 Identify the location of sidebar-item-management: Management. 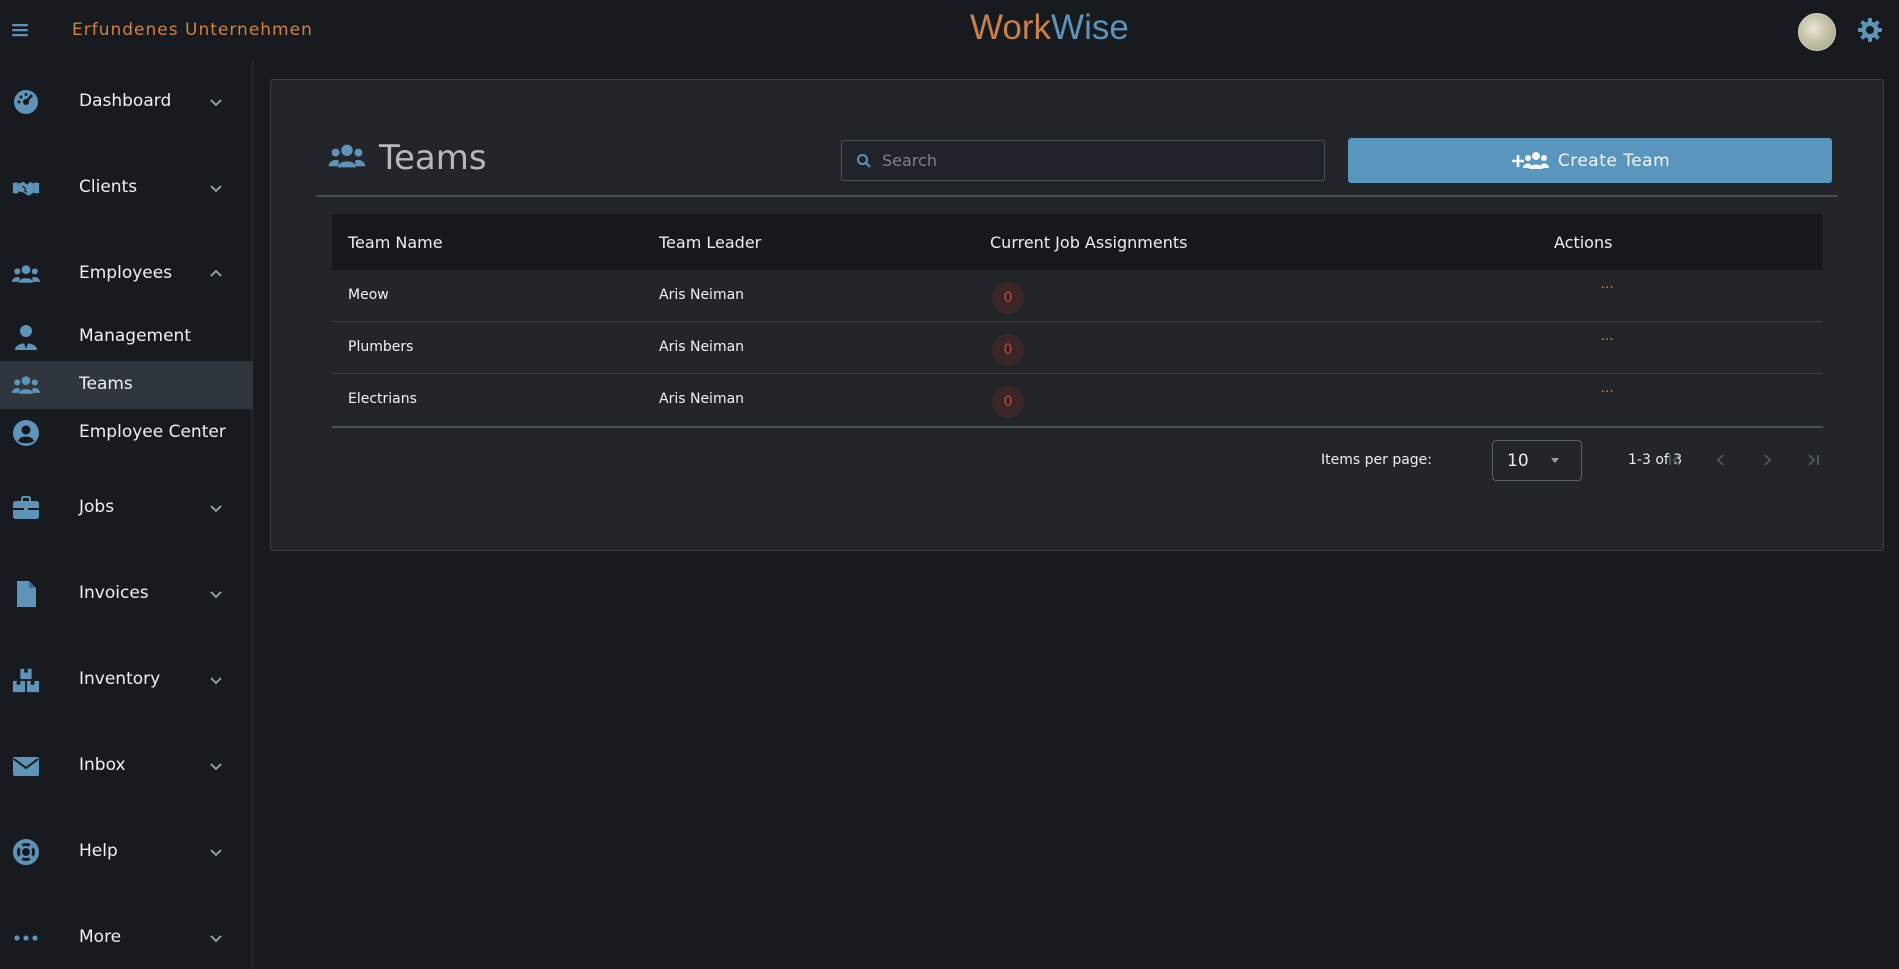
(126, 337).